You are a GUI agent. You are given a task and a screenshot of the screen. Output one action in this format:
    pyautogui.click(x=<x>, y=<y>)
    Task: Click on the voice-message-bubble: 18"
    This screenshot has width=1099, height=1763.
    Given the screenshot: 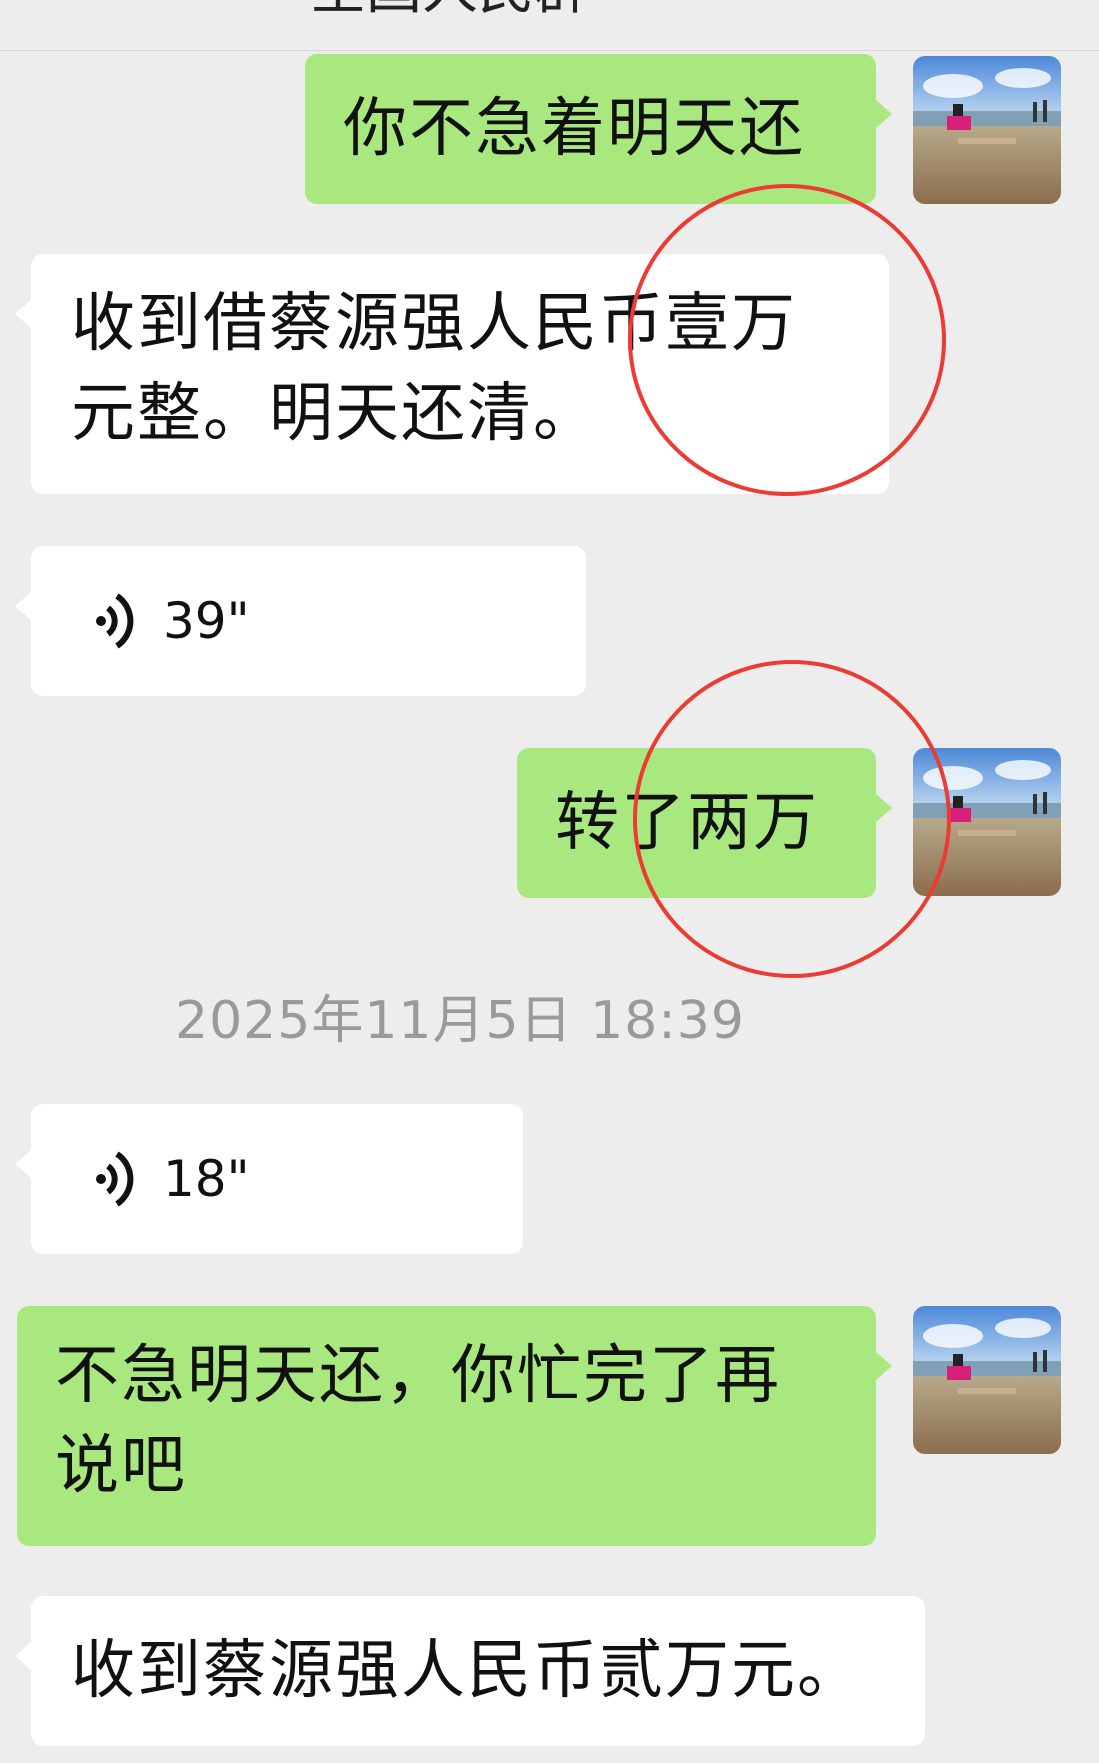 What is the action you would take?
    pyautogui.click(x=269, y=1179)
    